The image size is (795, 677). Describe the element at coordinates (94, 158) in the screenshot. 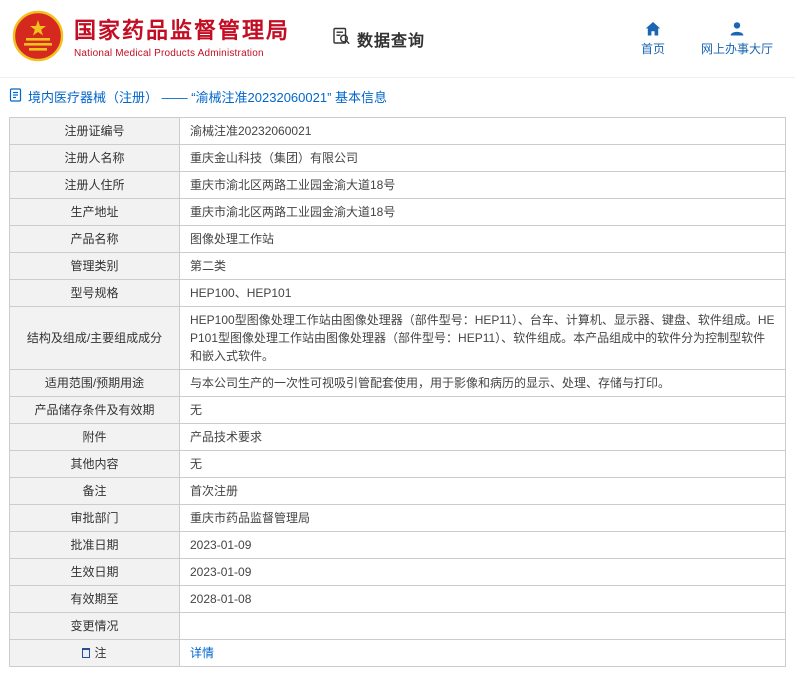

I see `row-label: 注册人名称` at that location.